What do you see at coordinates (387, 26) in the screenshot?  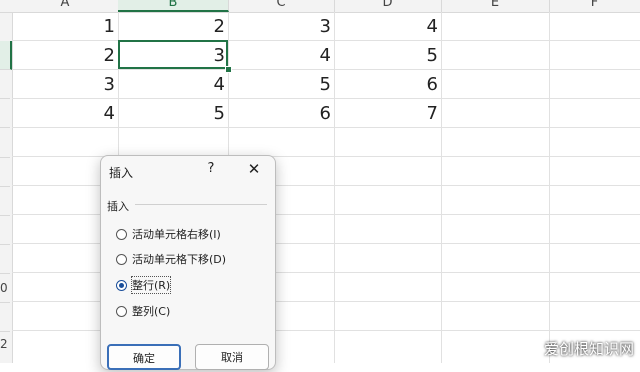 I see `cell-d1: 4` at bounding box center [387, 26].